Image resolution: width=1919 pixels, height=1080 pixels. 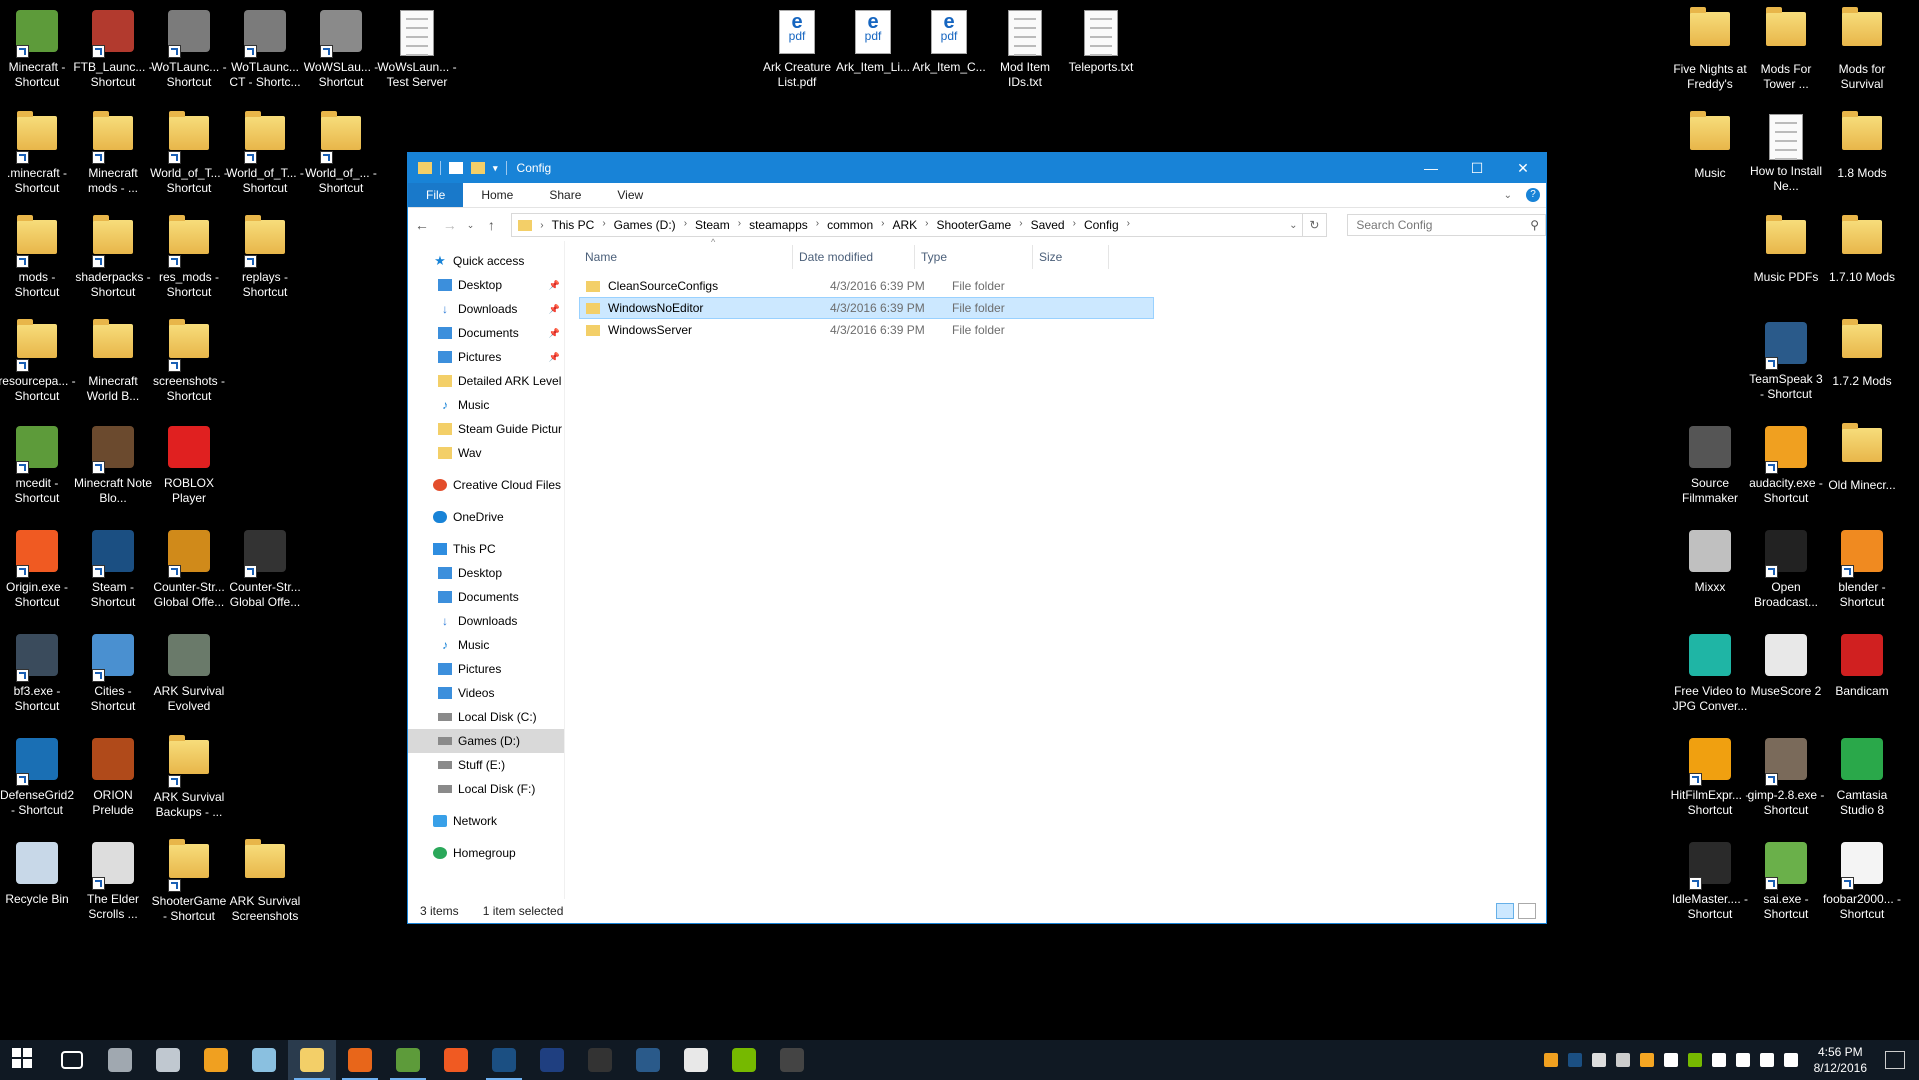 I want to click on nav-item-network: Network, so click(x=486, y=821).